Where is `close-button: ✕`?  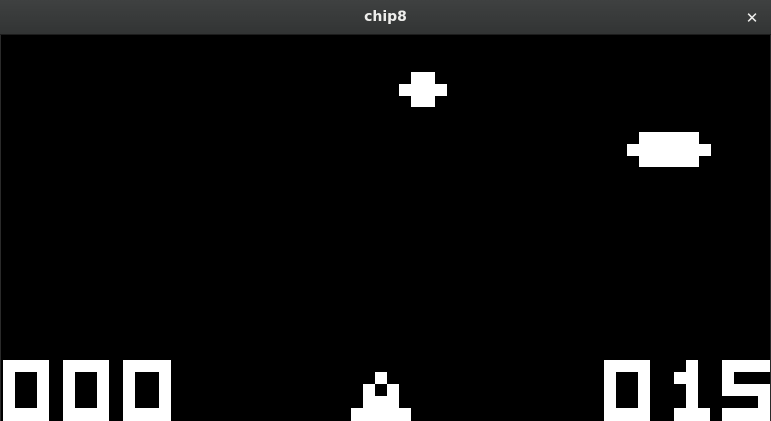
close-button: ✕ is located at coordinates (752, 18).